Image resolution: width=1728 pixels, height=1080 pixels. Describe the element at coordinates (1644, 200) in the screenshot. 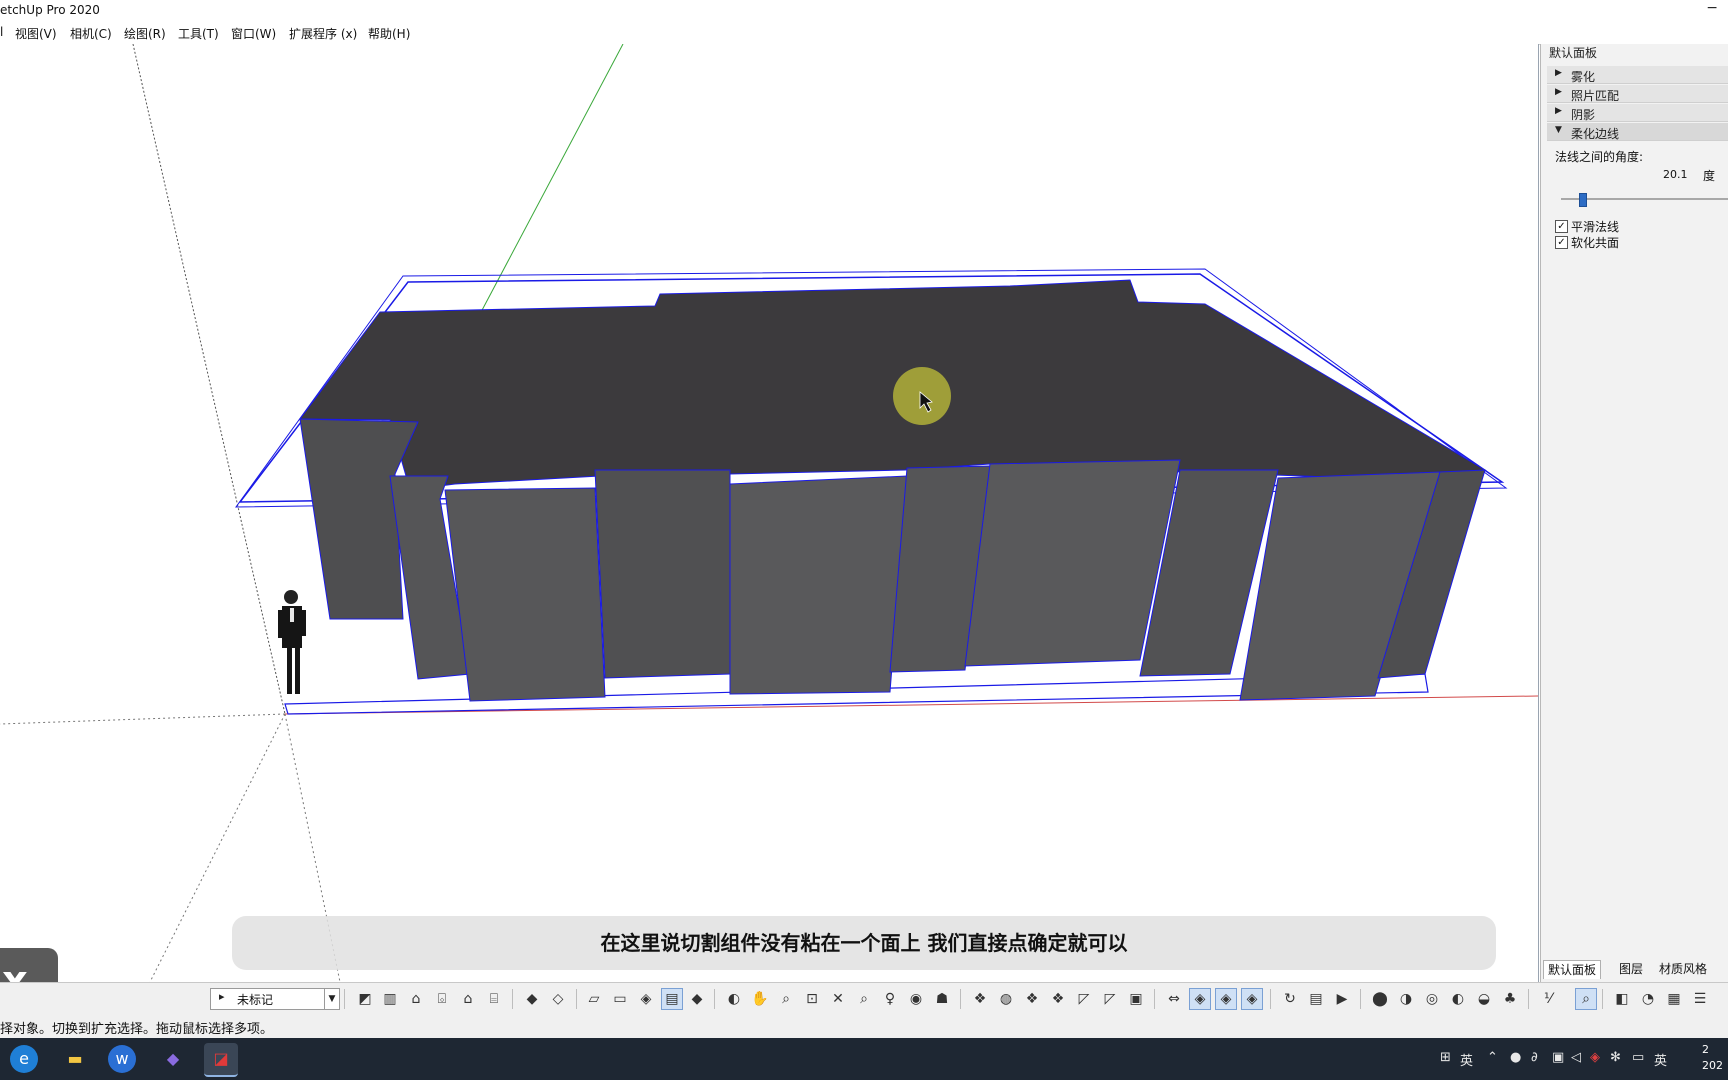

I see `angle-slider-track` at that location.